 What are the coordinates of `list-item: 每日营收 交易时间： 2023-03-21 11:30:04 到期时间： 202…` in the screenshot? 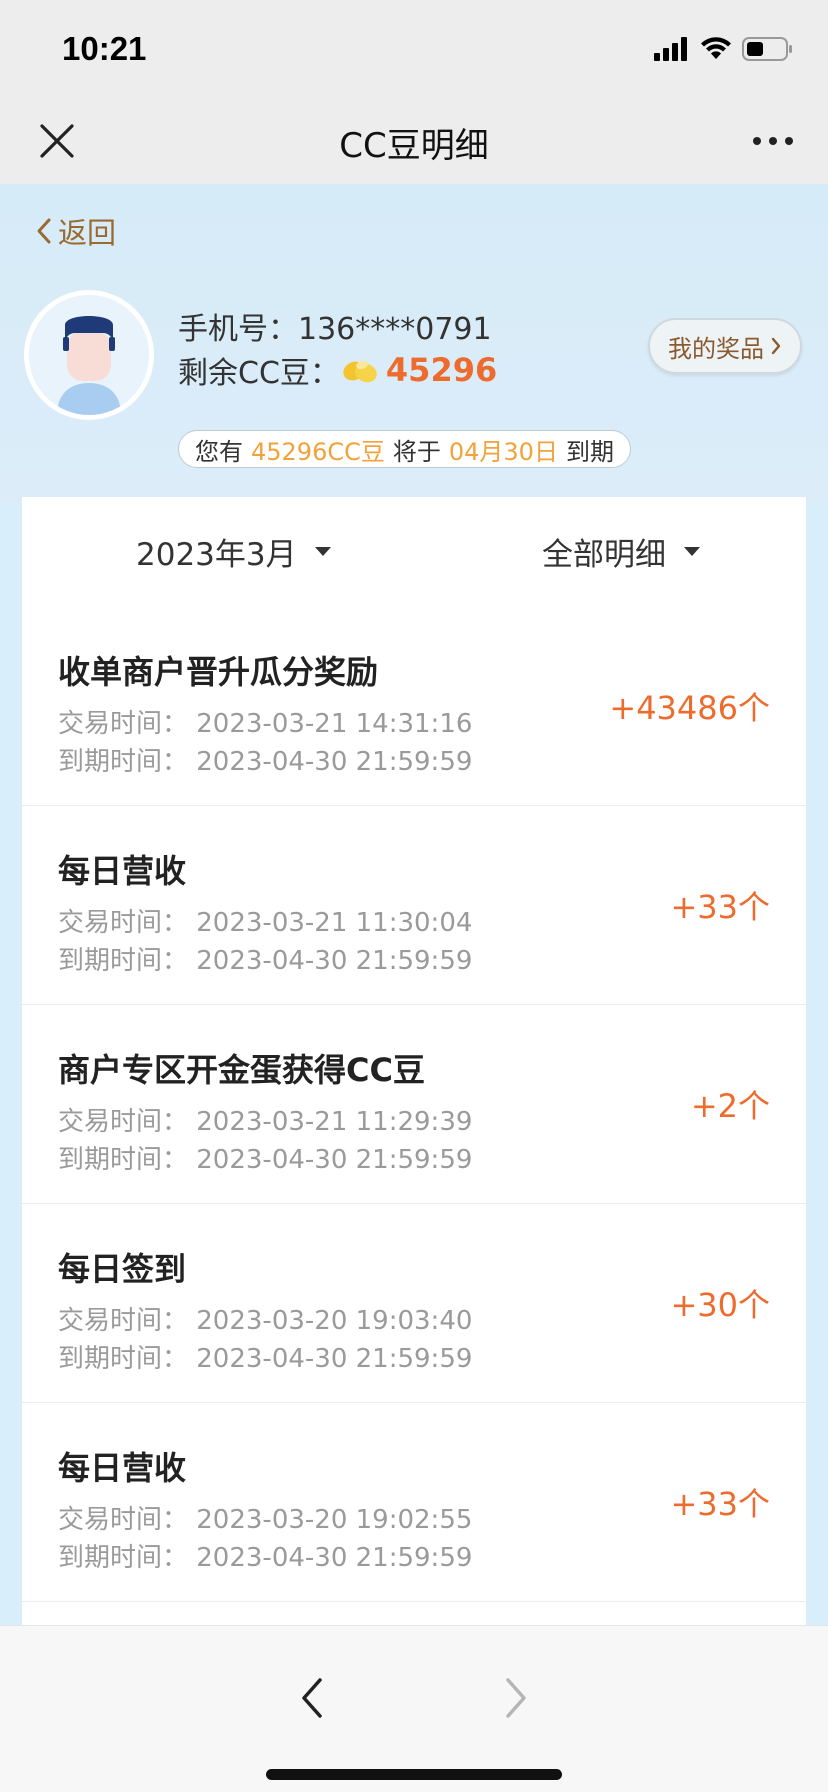 It's located at (414, 905).